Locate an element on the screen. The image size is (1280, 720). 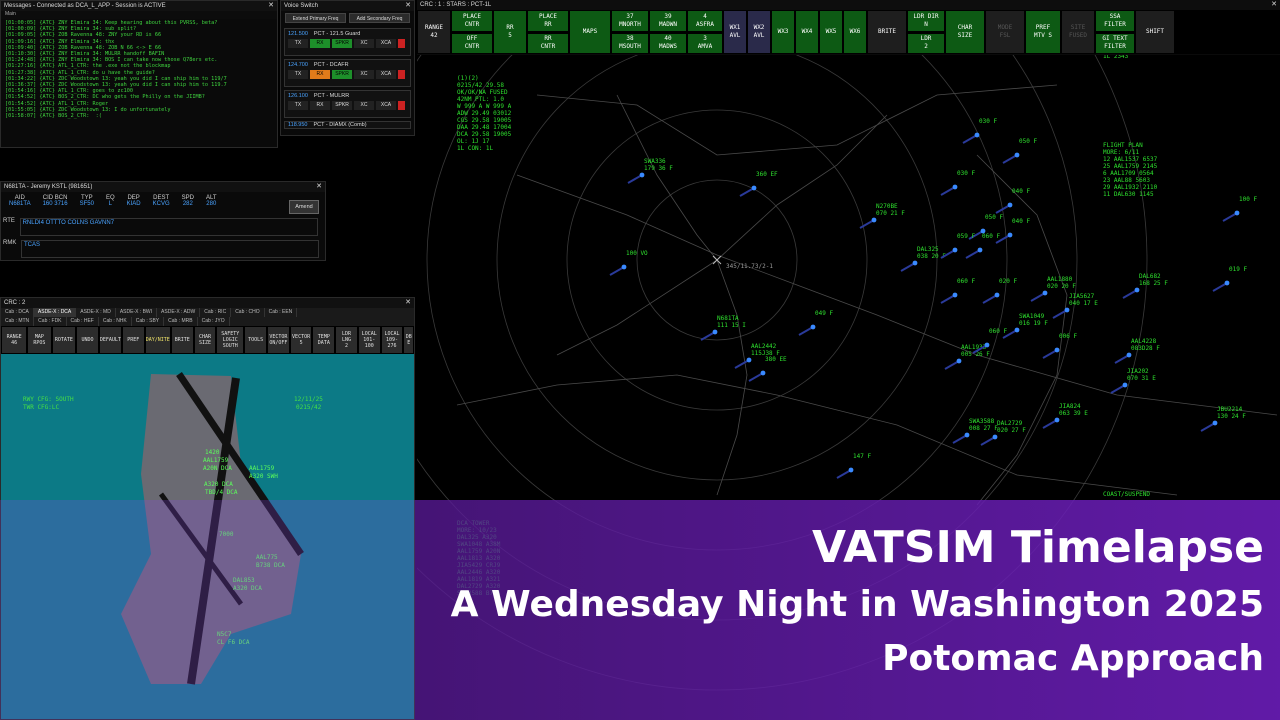
stars-dcb-button: RANGE 42 is located at coordinates (434, 32).